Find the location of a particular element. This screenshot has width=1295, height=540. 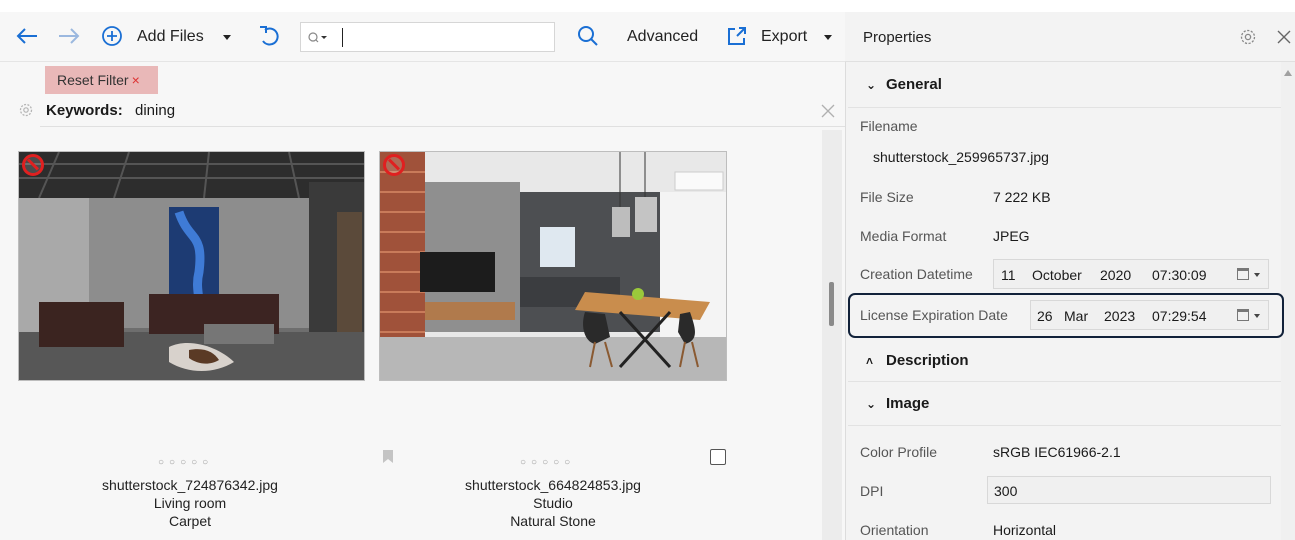

item-filename: shutterstock_664824853.jpg is located at coordinates (553, 485).